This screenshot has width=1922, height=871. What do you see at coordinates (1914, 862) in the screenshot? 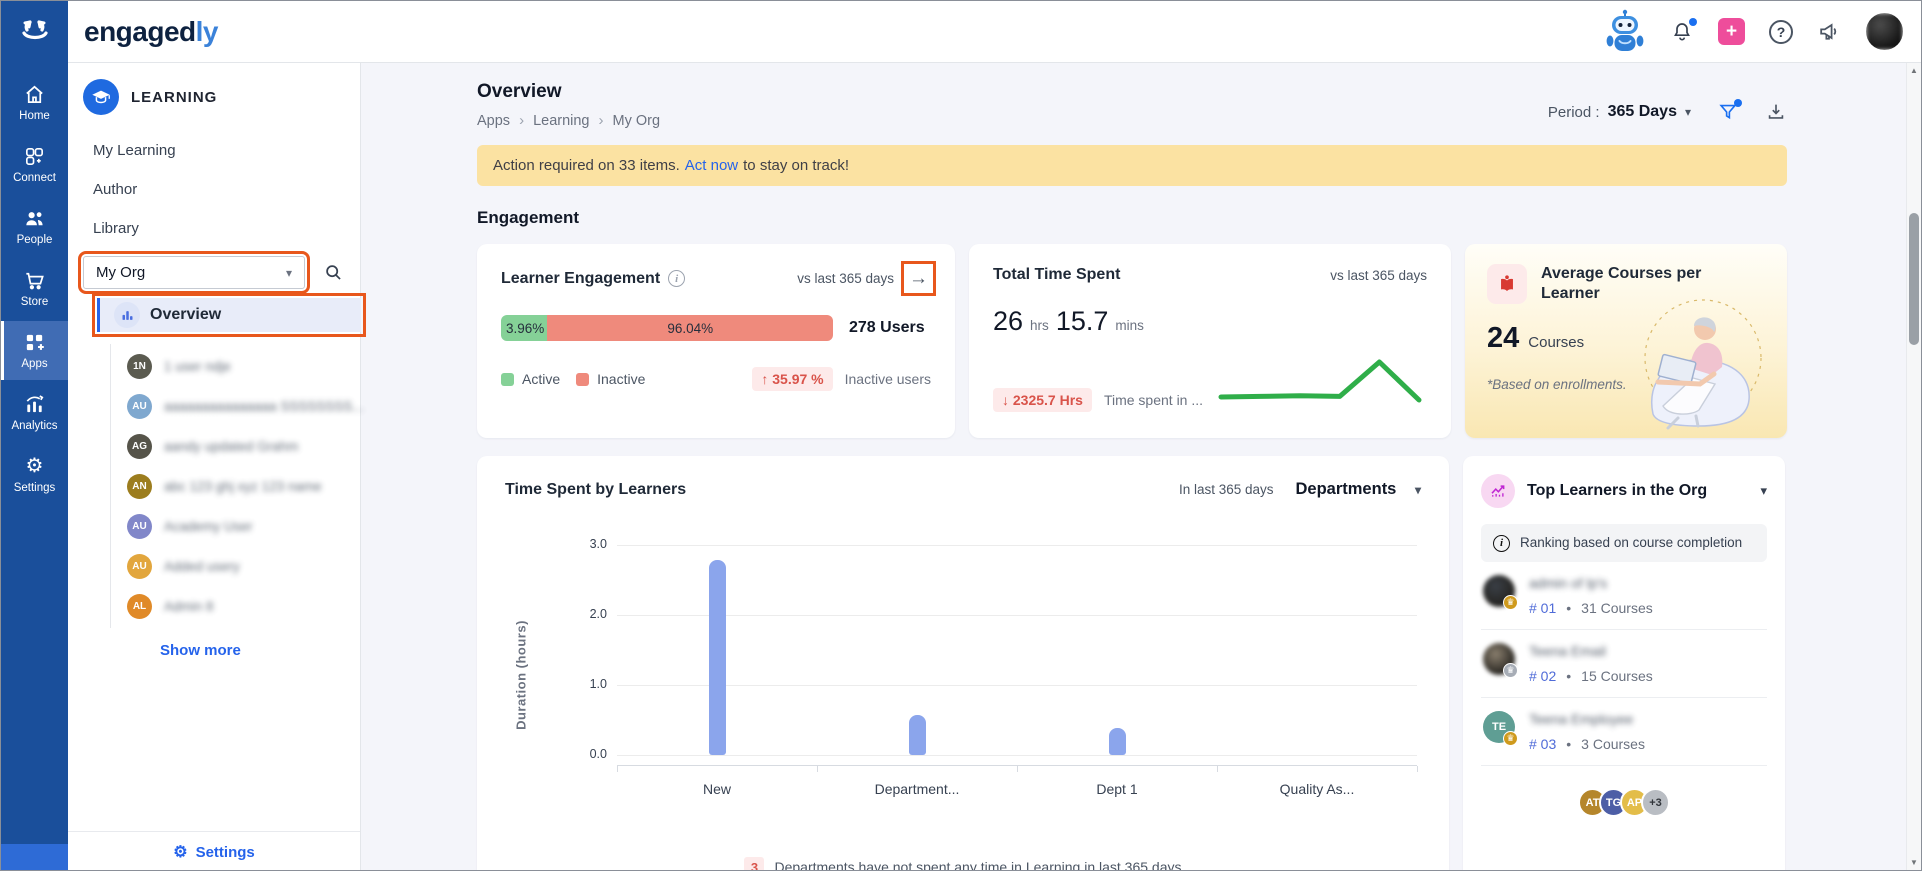
I see `scroll-down-icon: ▼` at bounding box center [1914, 862].